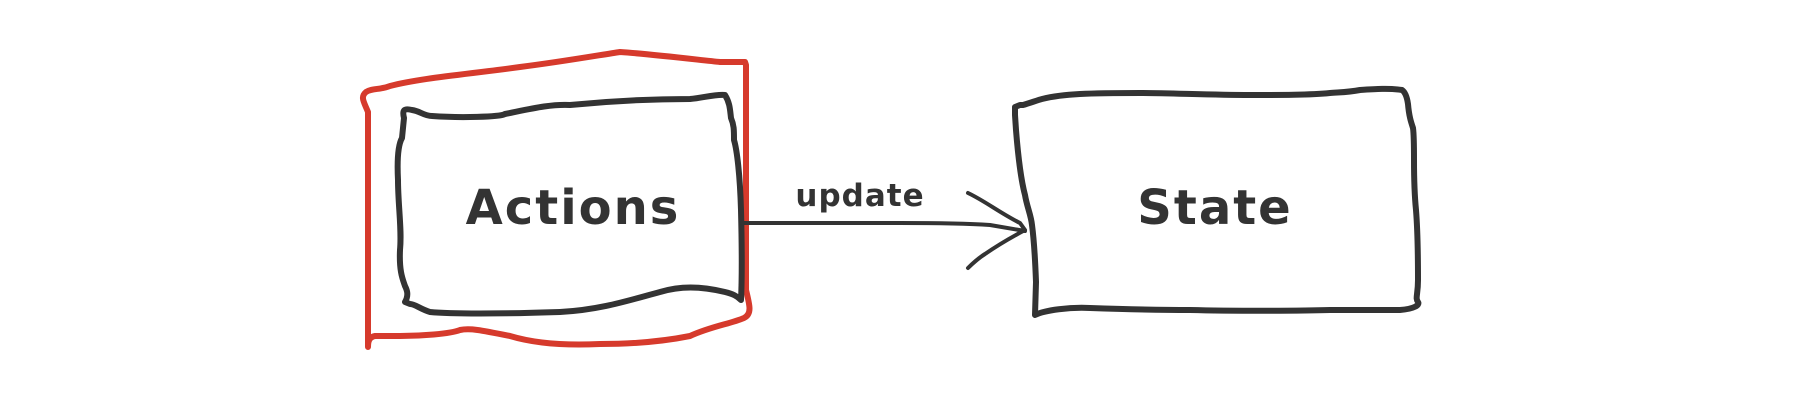 Image resolution: width=1804 pixels, height=404 pixels. Describe the element at coordinates (573, 208) in the screenshot. I see `actions-node-label: Actions` at that location.